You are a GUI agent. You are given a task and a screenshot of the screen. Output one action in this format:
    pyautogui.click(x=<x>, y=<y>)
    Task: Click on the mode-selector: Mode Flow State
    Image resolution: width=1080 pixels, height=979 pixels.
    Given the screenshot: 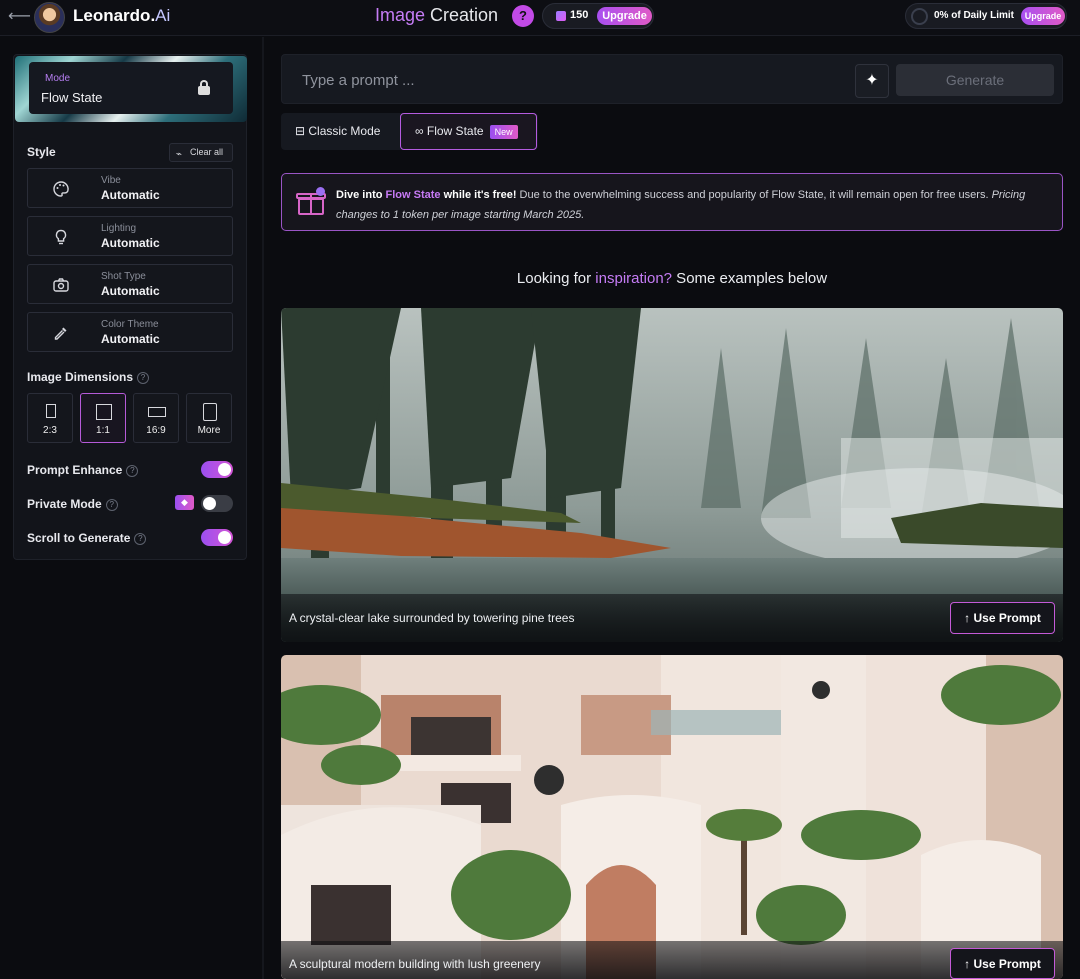 What is the action you would take?
    pyautogui.click(x=131, y=88)
    